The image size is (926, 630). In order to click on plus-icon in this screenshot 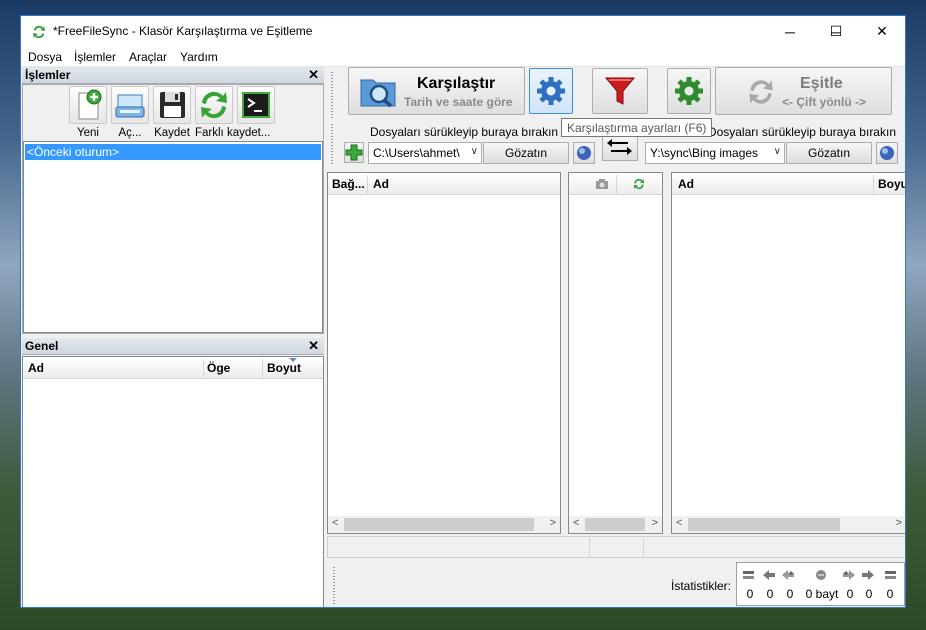, I will do `click(354, 152)`.